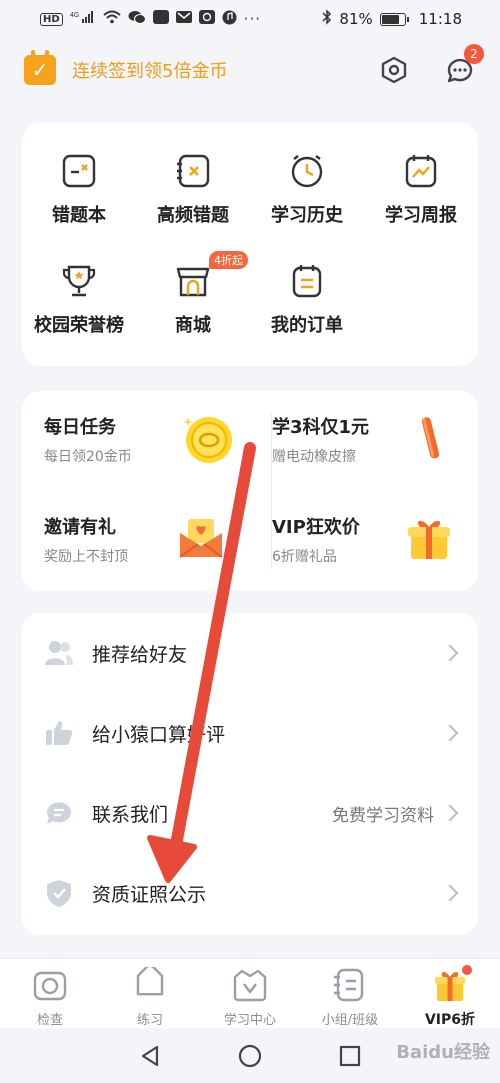  I want to click on checkin-banner-text: 连续签到领5倍金币, so click(149, 70).